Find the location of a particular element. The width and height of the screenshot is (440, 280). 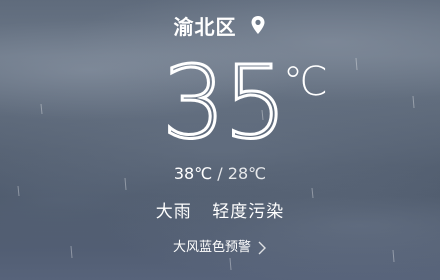

current-temperature: 35 is located at coordinates (224, 102).